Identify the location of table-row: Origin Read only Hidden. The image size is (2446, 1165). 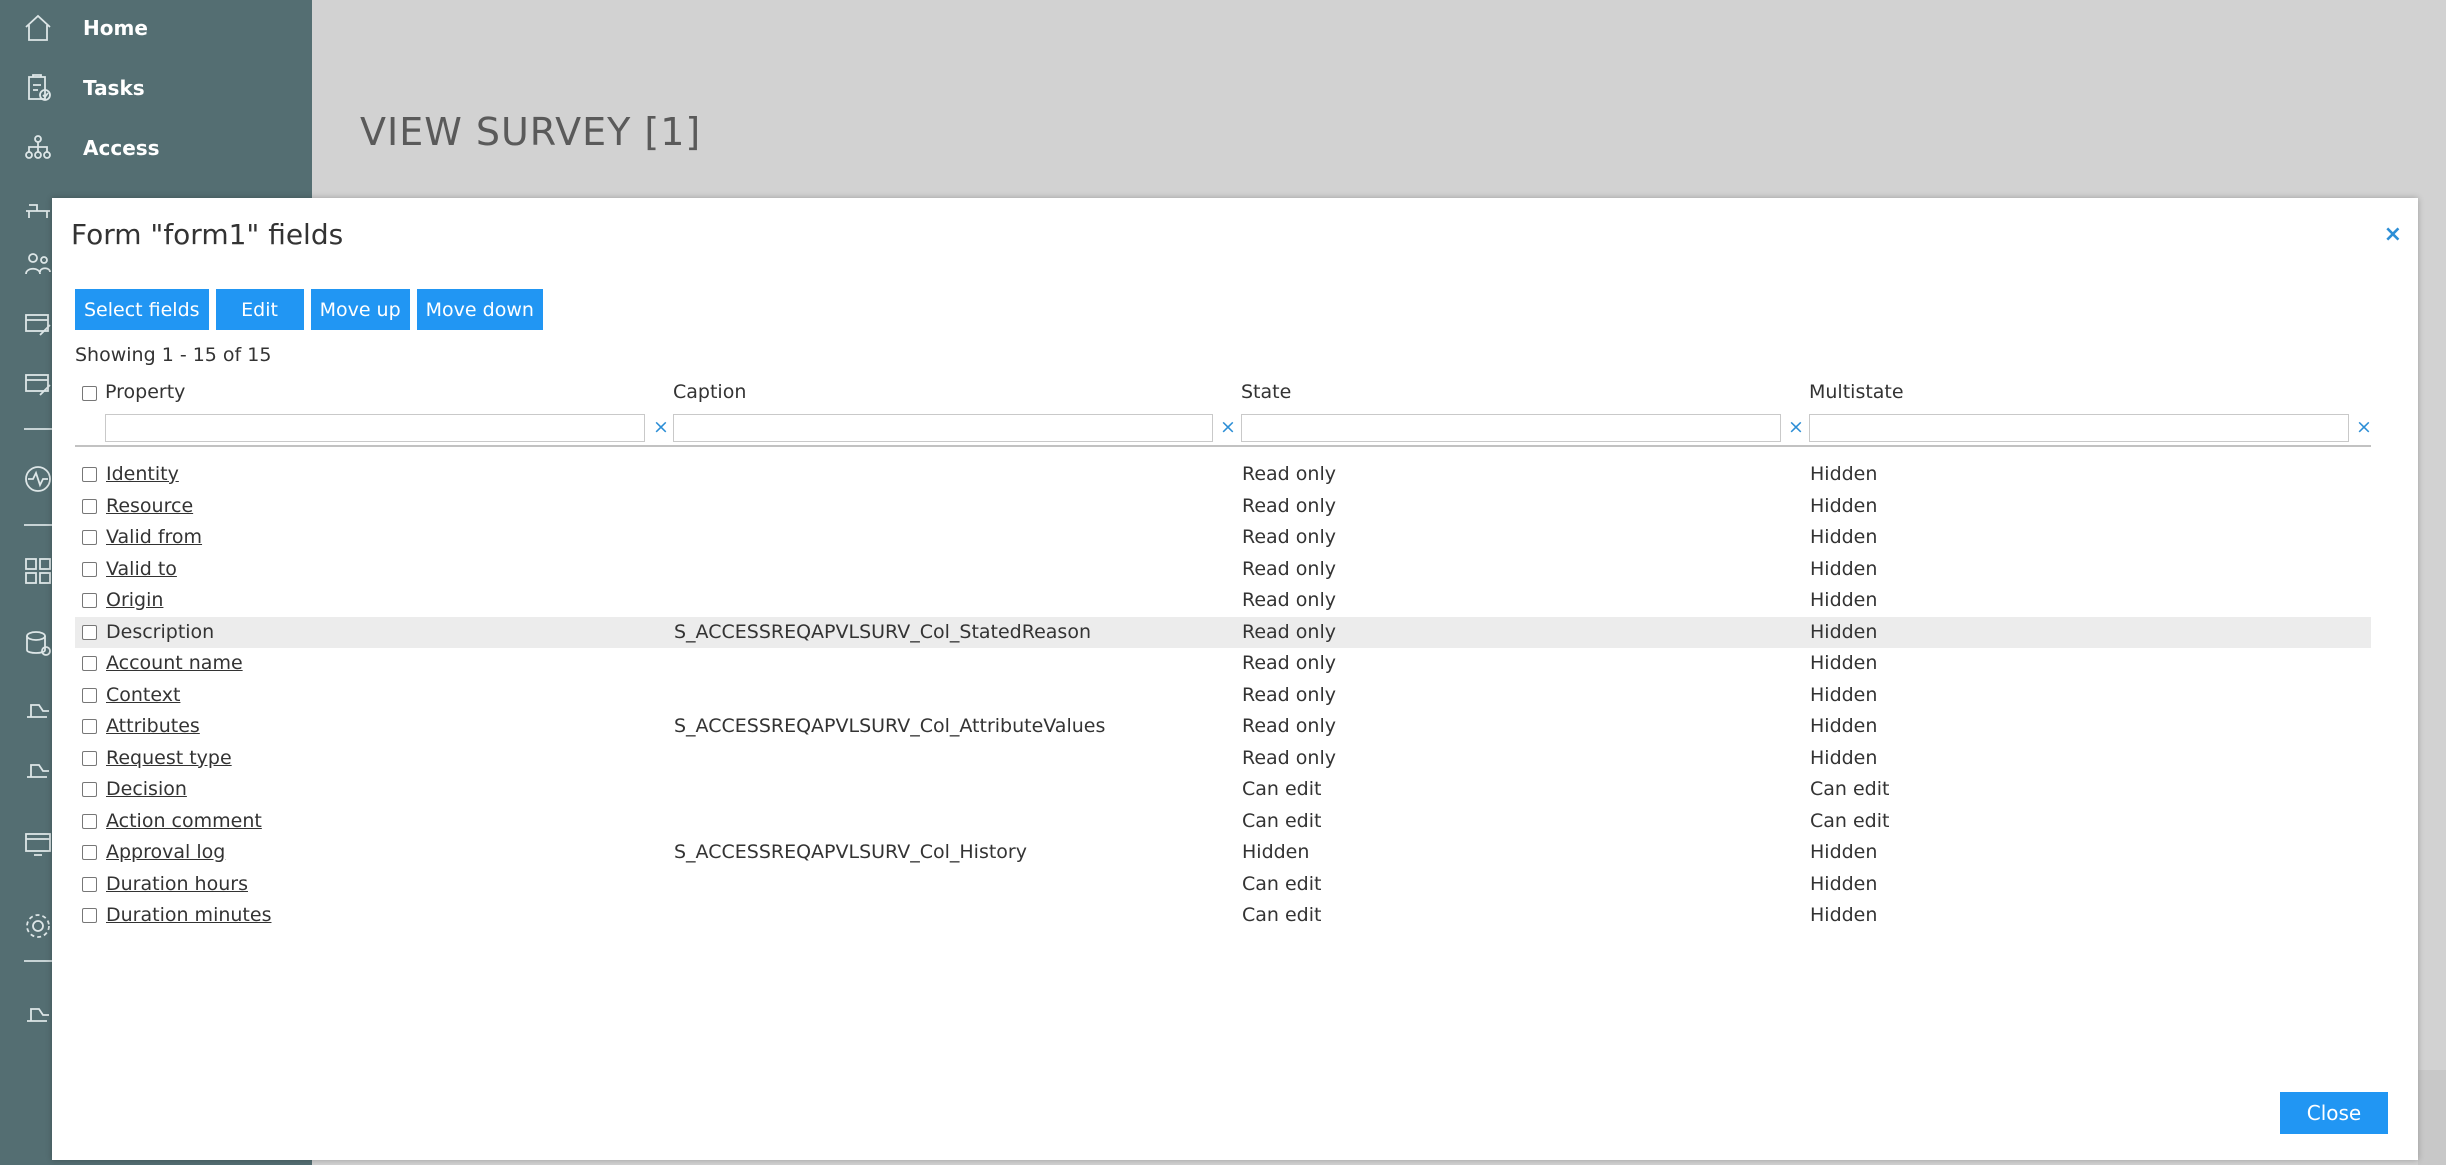
(1223, 601).